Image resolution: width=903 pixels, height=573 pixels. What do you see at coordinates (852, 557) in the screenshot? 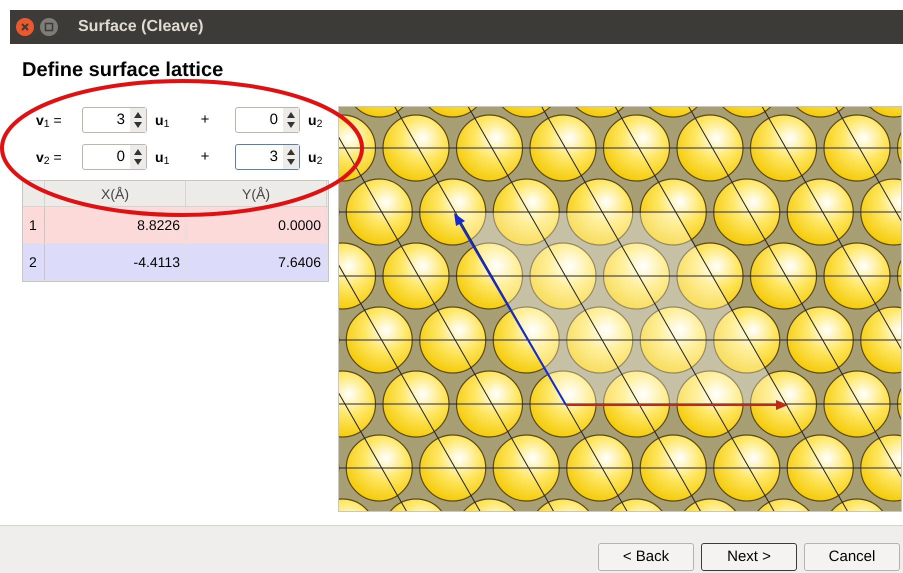
I see `dialog-button: Cancel` at bounding box center [852, 557].